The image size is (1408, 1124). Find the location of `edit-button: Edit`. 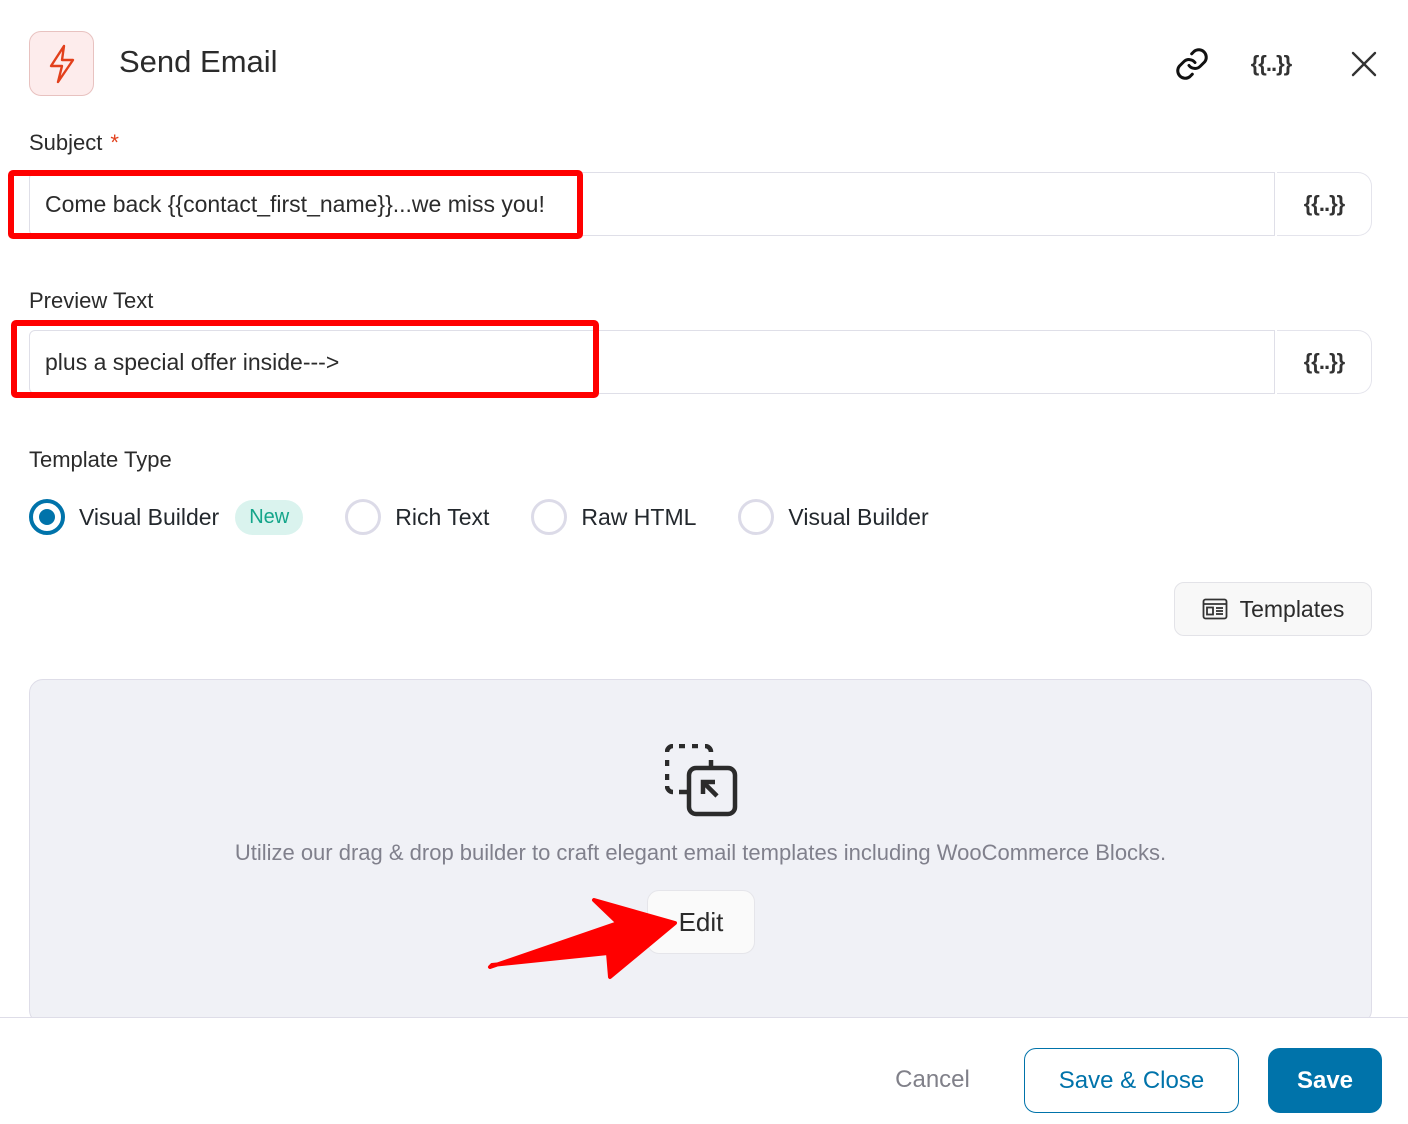

edit-button: Edit is located at coordinates (701, 922).